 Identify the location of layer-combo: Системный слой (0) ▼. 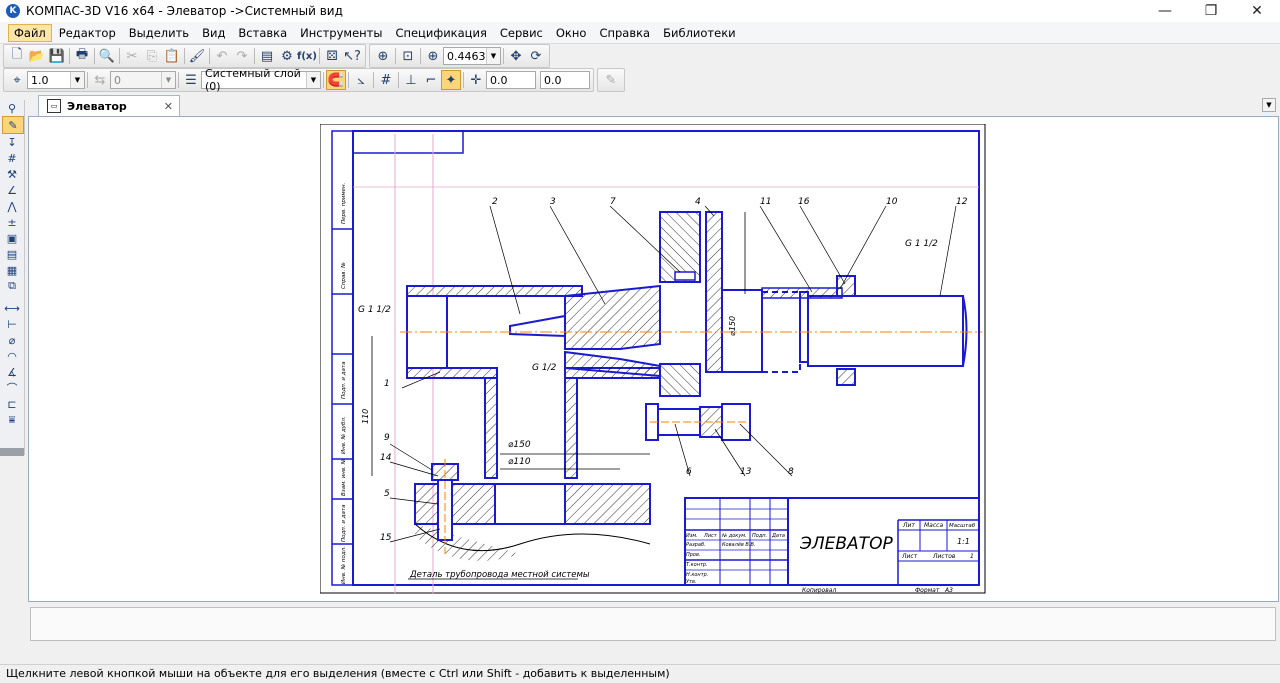
(261, 80).